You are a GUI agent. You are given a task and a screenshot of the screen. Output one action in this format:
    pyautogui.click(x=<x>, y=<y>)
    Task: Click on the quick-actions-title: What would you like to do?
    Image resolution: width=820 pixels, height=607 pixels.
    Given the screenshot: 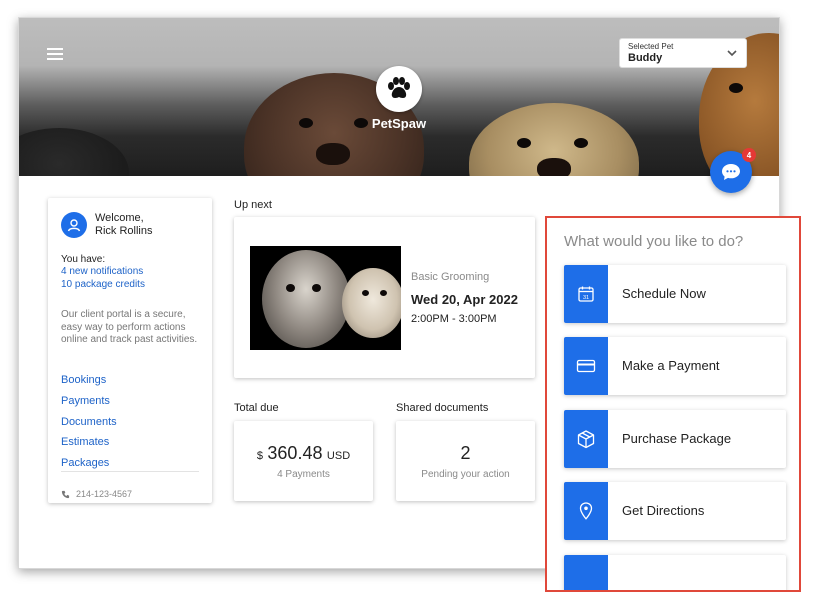 What is the action you would take?
    pyautogui.click(x=654, y=241)
    